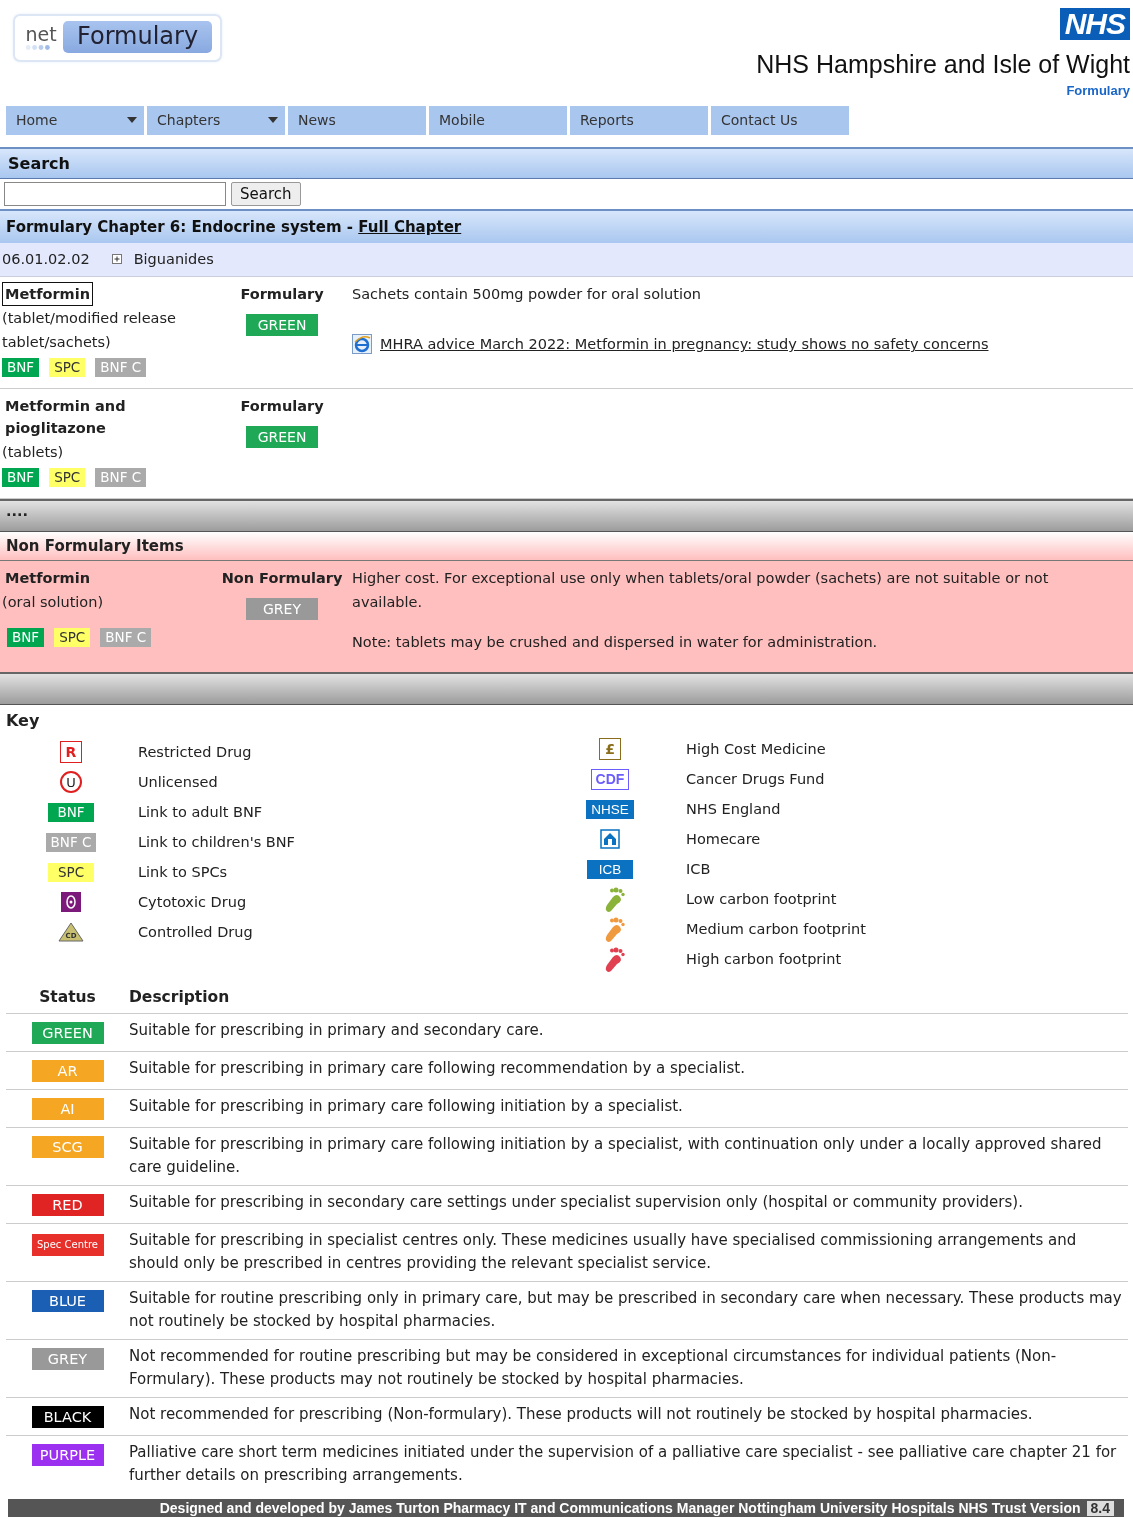 Image resolution: width=1133 pixels, height=1517 pixels. Describe the element at coordinates (566, 162) in the screenshot. I see `search-header: Search` at that location.